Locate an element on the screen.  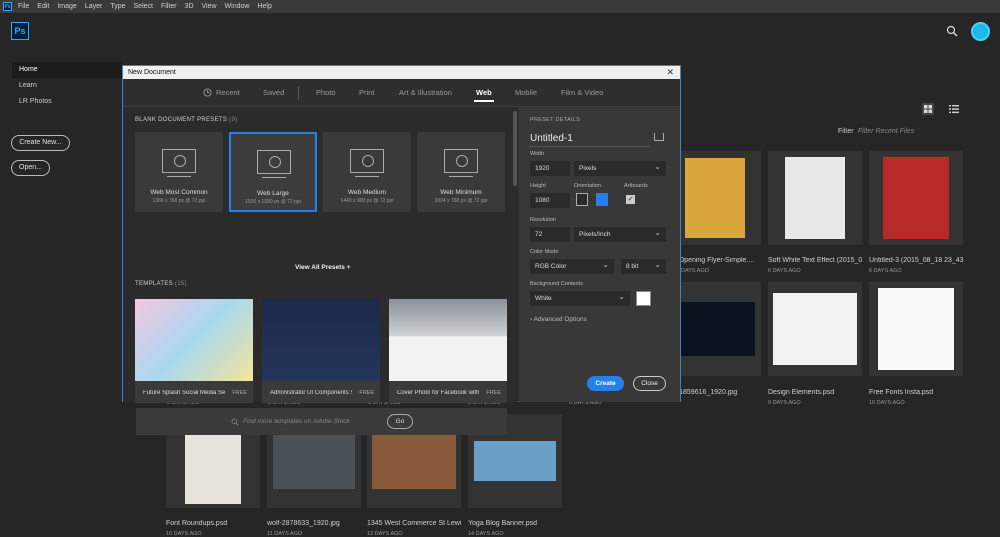
preset-card: Web Minimum 1024 x 768 px @ 72 ppi is located at coordinates (461, 172).